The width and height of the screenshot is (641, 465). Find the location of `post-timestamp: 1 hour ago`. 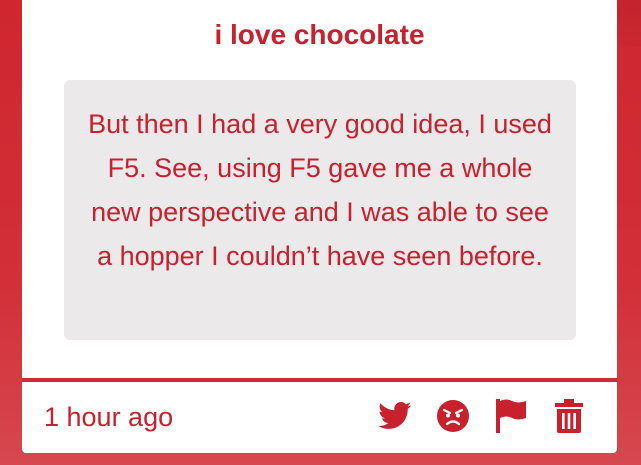

post-timestamp: 1 hour ago is located at coordinates (109, 417).